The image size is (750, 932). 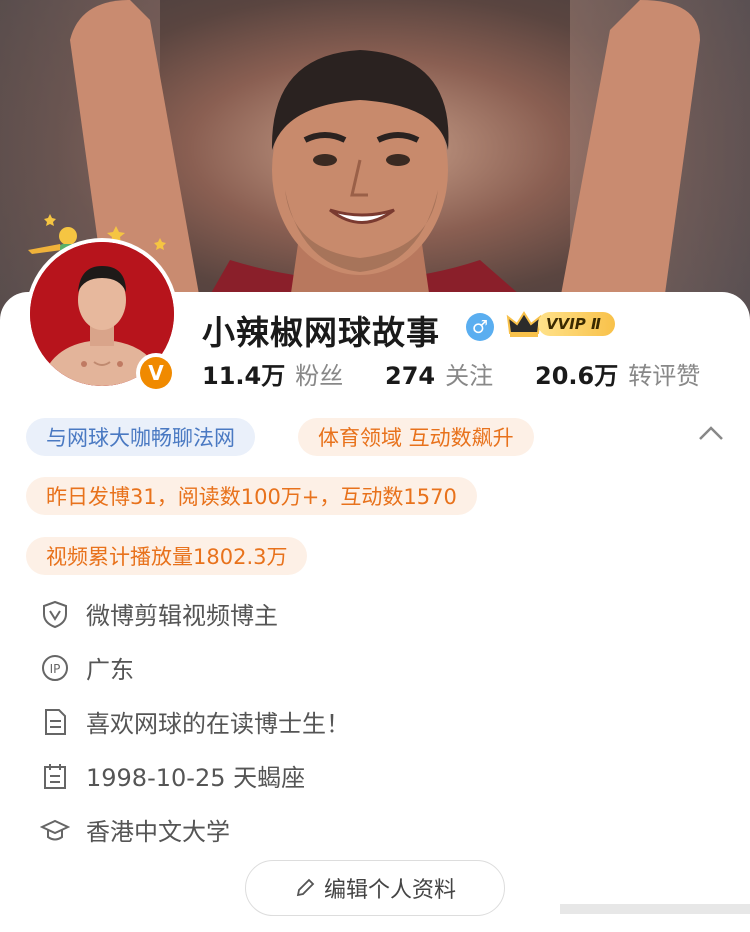 I want to click on info-row-school: 香港中文大学, so click(x=135, y=829).